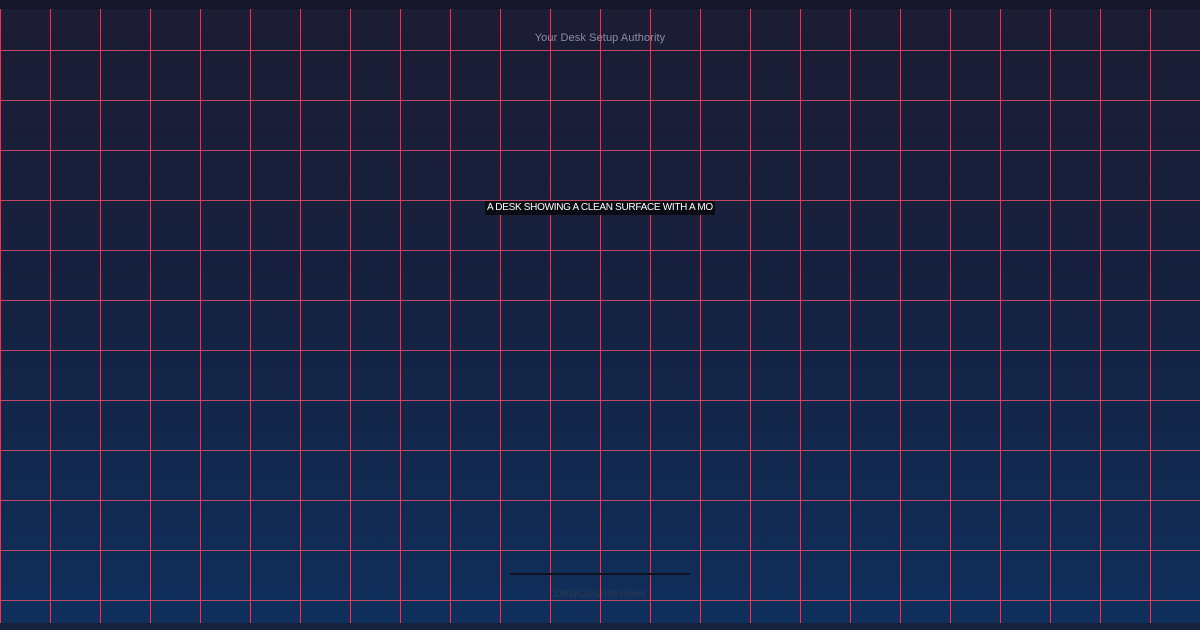  Describe the element at coordinates (600, 4) in the screenshot. I see `top-edge-bar` at that location.